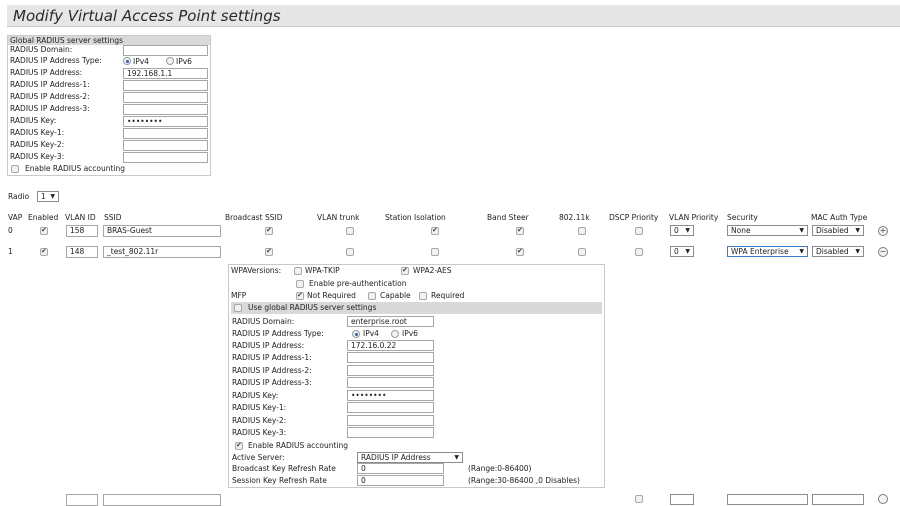  Describe the element at coordinates (165, 157) in the screenshot. I see `global-key3-input` at that location.